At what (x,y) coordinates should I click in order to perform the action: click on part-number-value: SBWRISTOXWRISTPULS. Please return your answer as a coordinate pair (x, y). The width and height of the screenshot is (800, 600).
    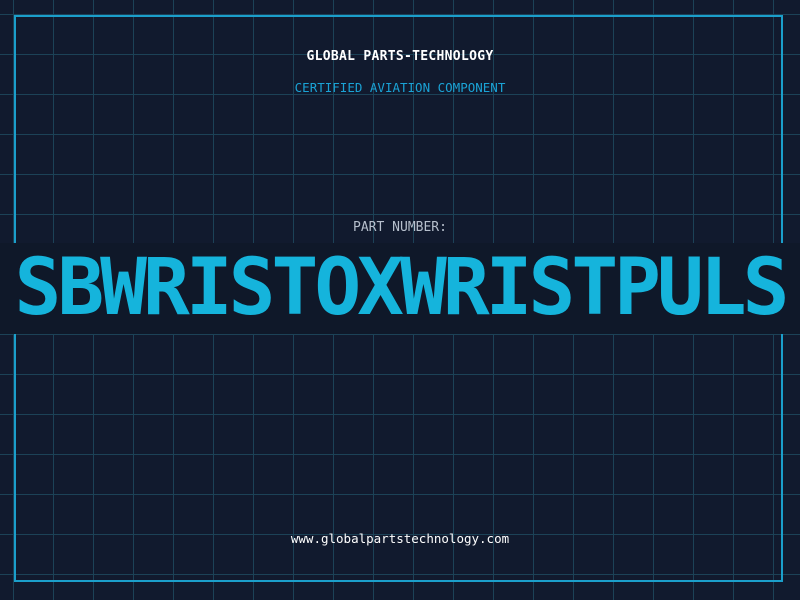
    Looking at the image, I should click on (402, 288).